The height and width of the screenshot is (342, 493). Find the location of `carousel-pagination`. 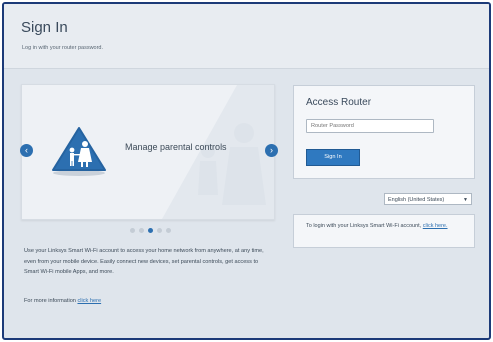

carousel-pagination is located at coordinates (150, 231).